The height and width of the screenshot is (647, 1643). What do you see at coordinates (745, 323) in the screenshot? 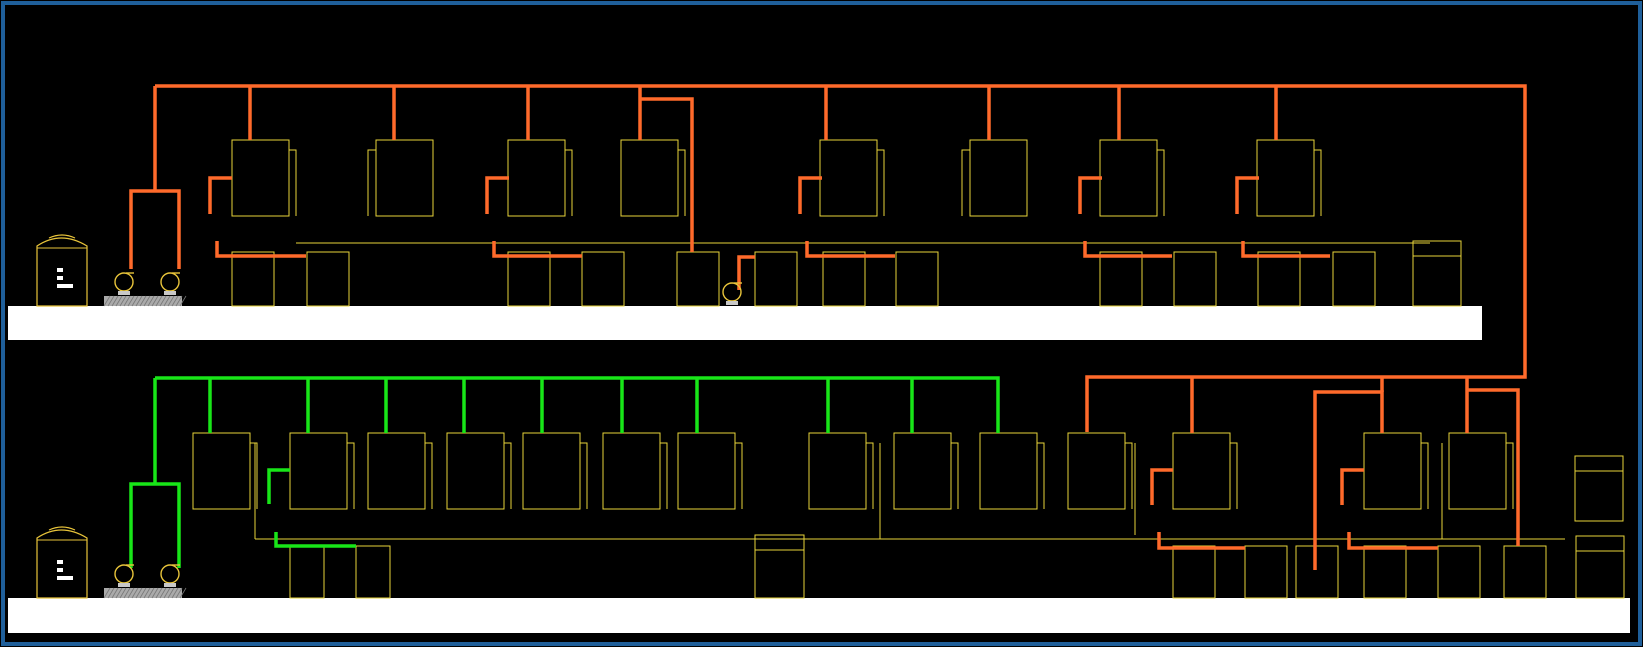
I see `upper-floor-slab` at bounding box center [745, 323].